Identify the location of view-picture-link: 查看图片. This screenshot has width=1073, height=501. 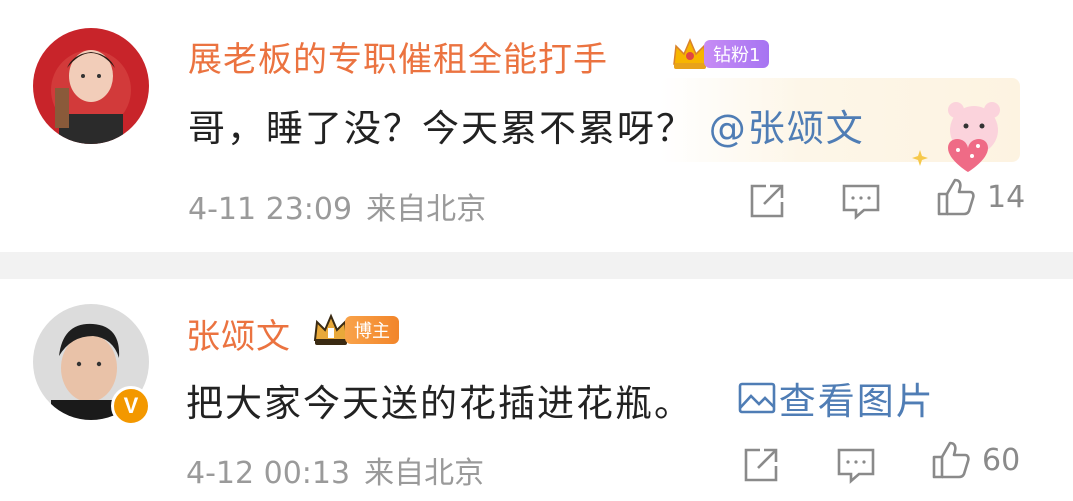
(836, 398).